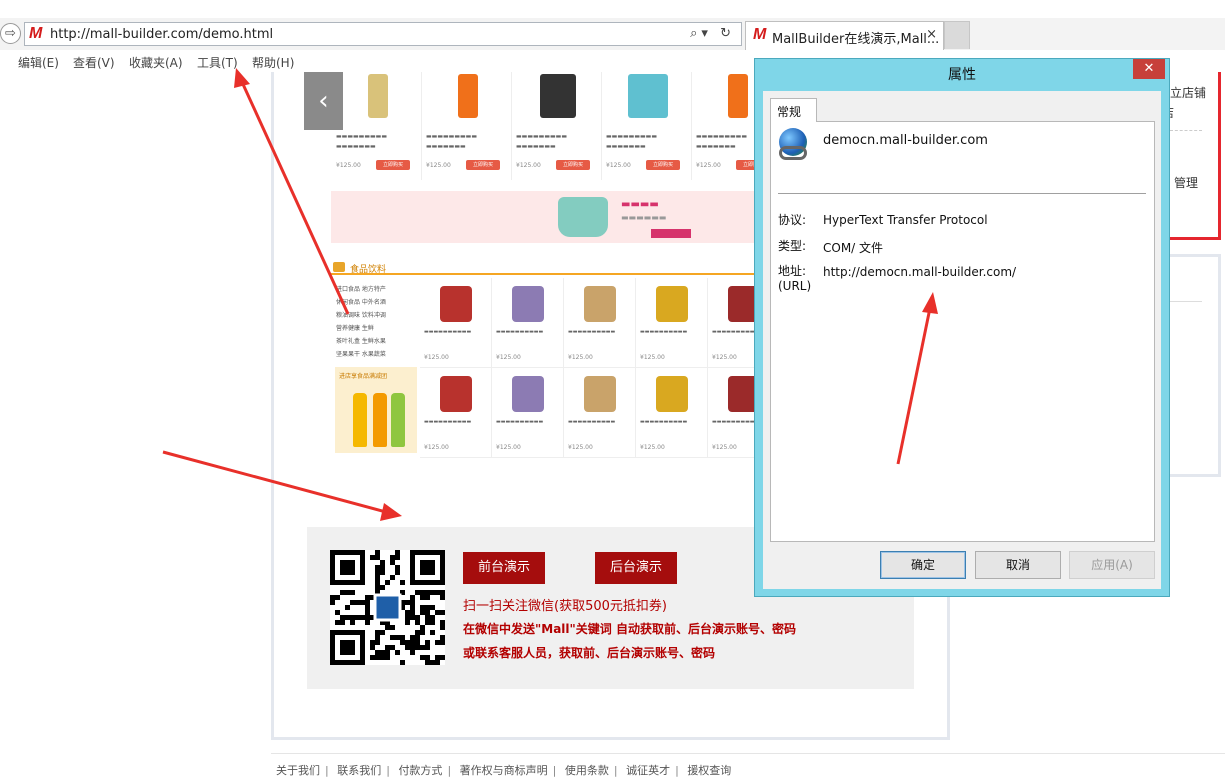 The width and height of the screenshot is (1225, 781). I want to click on category-link-row: 休闲食品 中外名酒, so click(376, 302).